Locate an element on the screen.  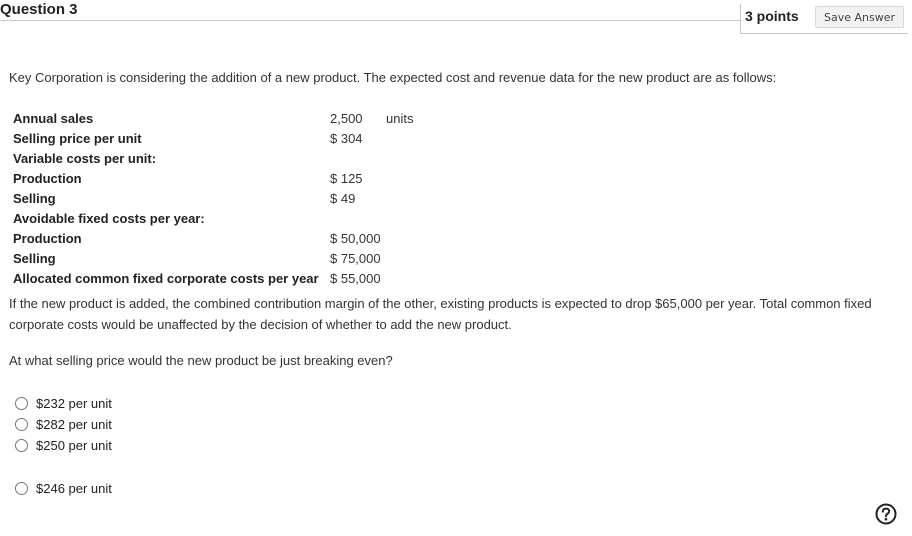
row-label-variable-selling: Selling is located at coordinates (34, 198).